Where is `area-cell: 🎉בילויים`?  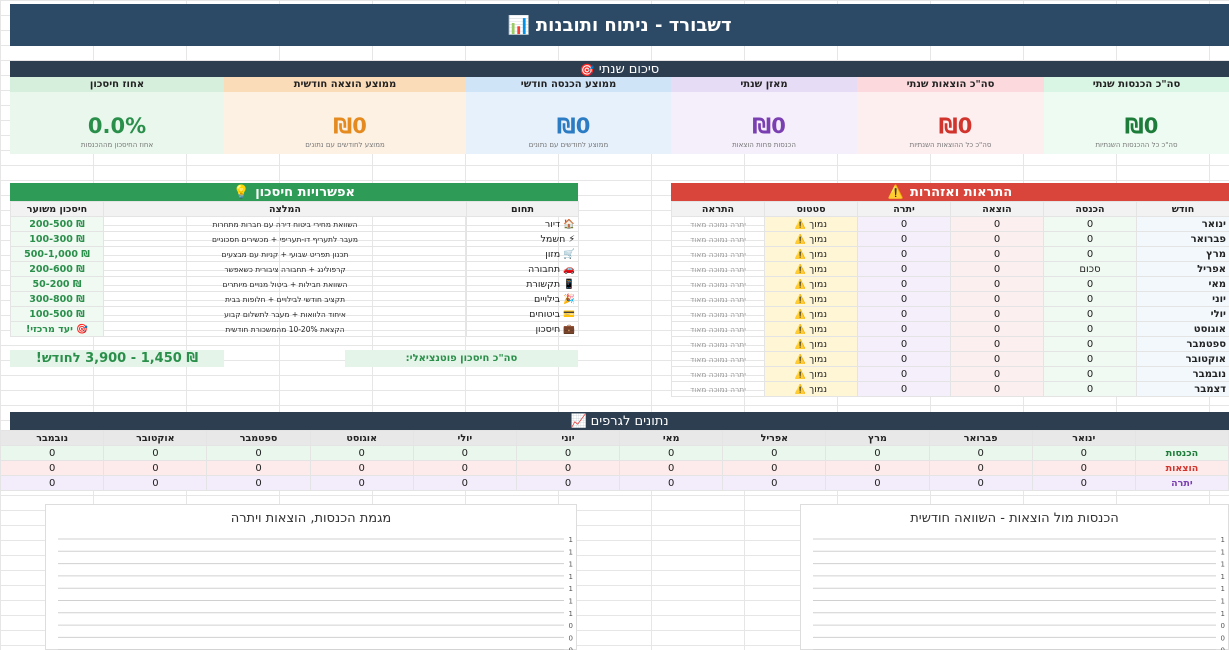
area-cell: 🎉בילויים is located at coordinates (522, 299).